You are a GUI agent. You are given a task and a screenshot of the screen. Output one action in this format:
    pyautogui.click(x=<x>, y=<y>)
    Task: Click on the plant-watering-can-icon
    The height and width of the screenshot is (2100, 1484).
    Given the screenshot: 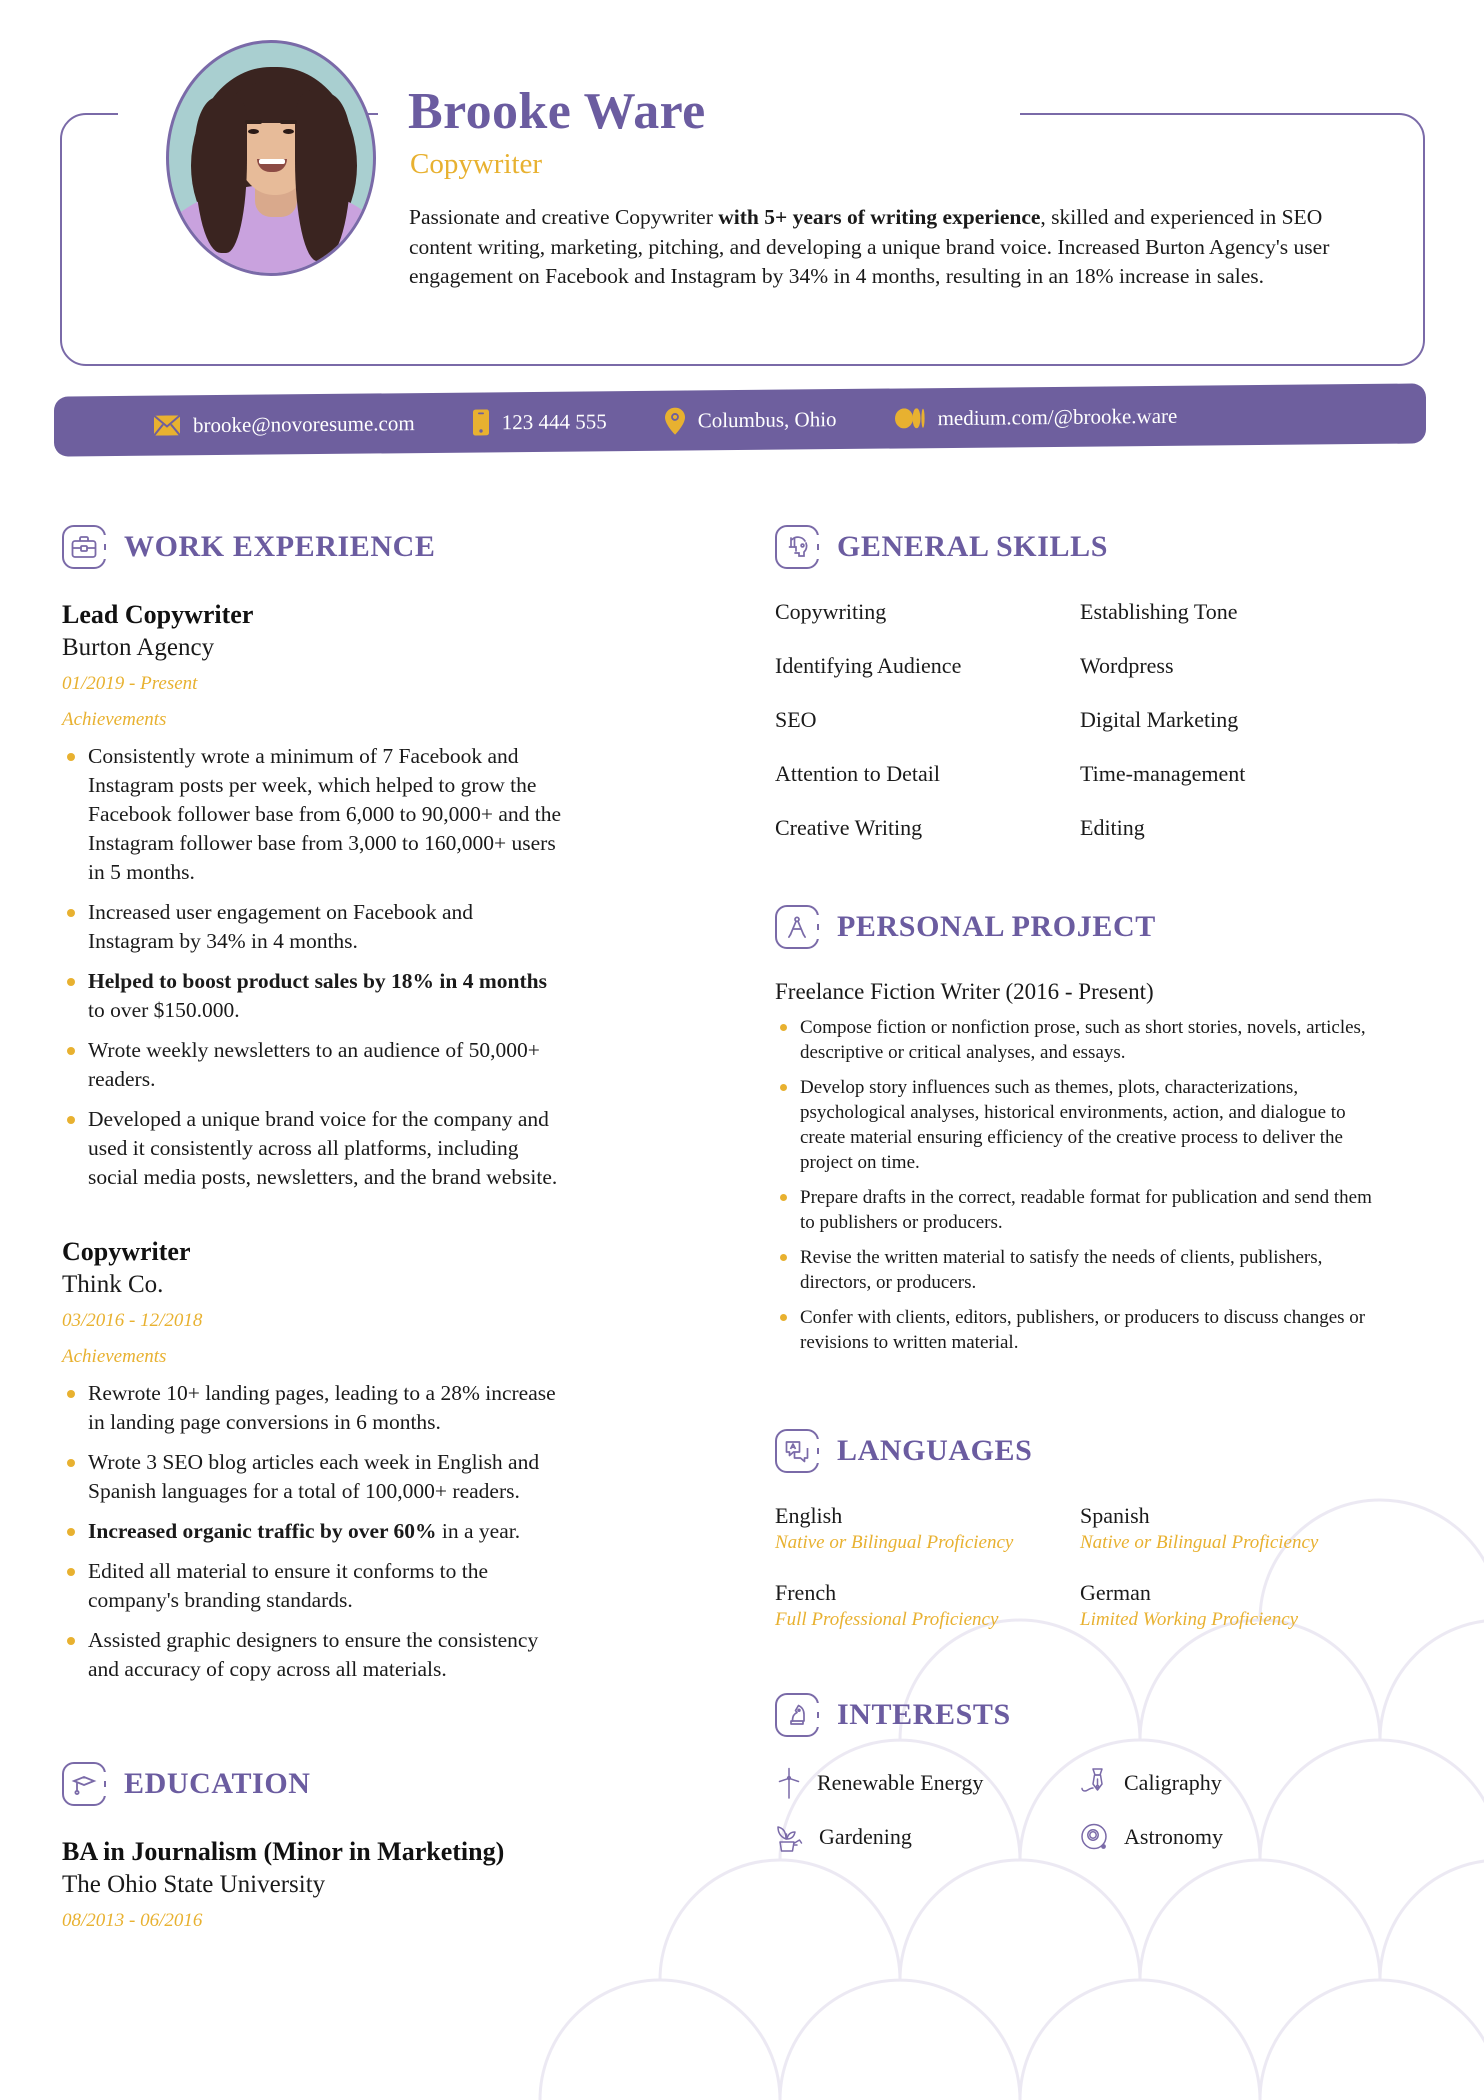 What is the action you would take?
    pyautogui.click(x=790, y=1837)
    